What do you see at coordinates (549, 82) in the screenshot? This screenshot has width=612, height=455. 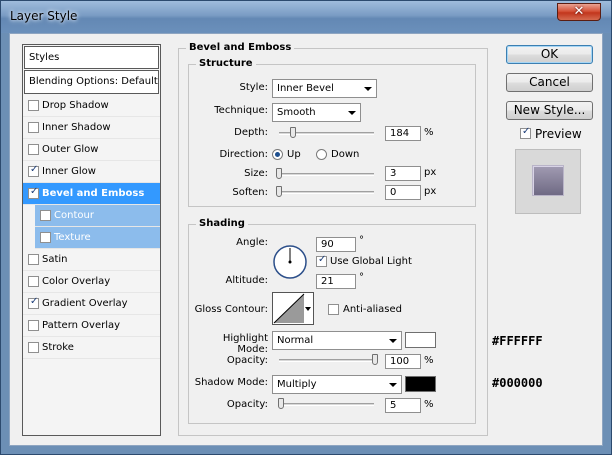 I see `cancel-button: Cancel` at bounding box center [549, 82].